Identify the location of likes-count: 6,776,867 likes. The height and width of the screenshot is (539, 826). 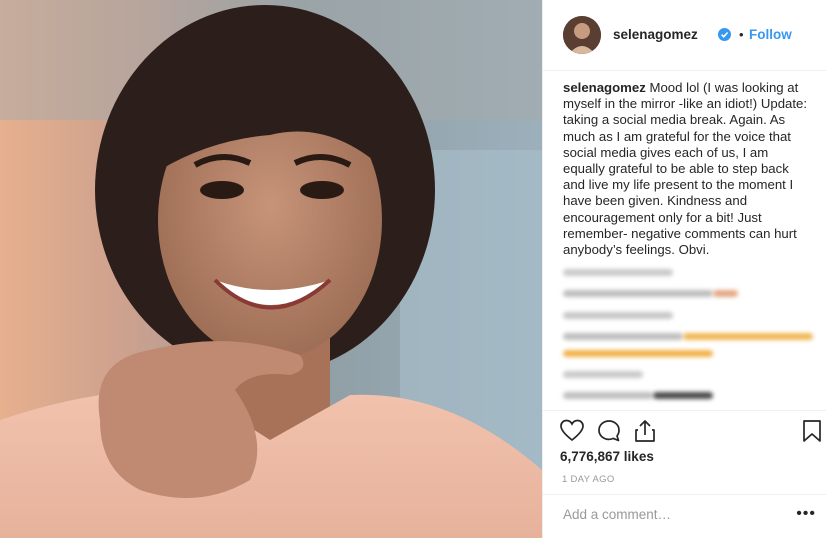
(607, 456).